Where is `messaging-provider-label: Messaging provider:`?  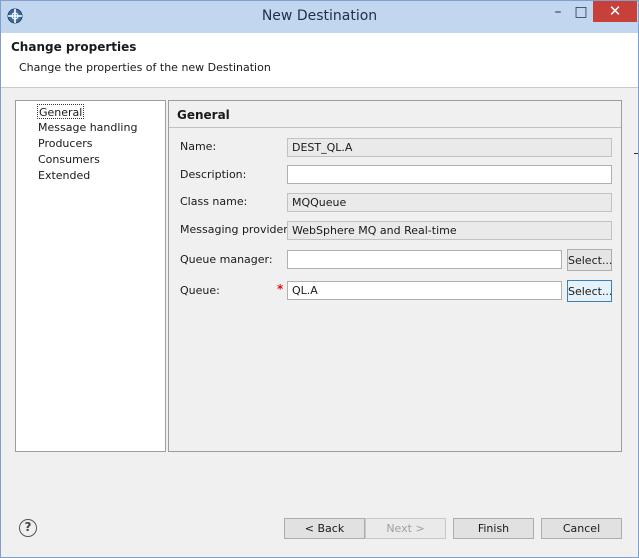 messaging-provider-label: Messaging provider: is located at coordinates (236, 229).